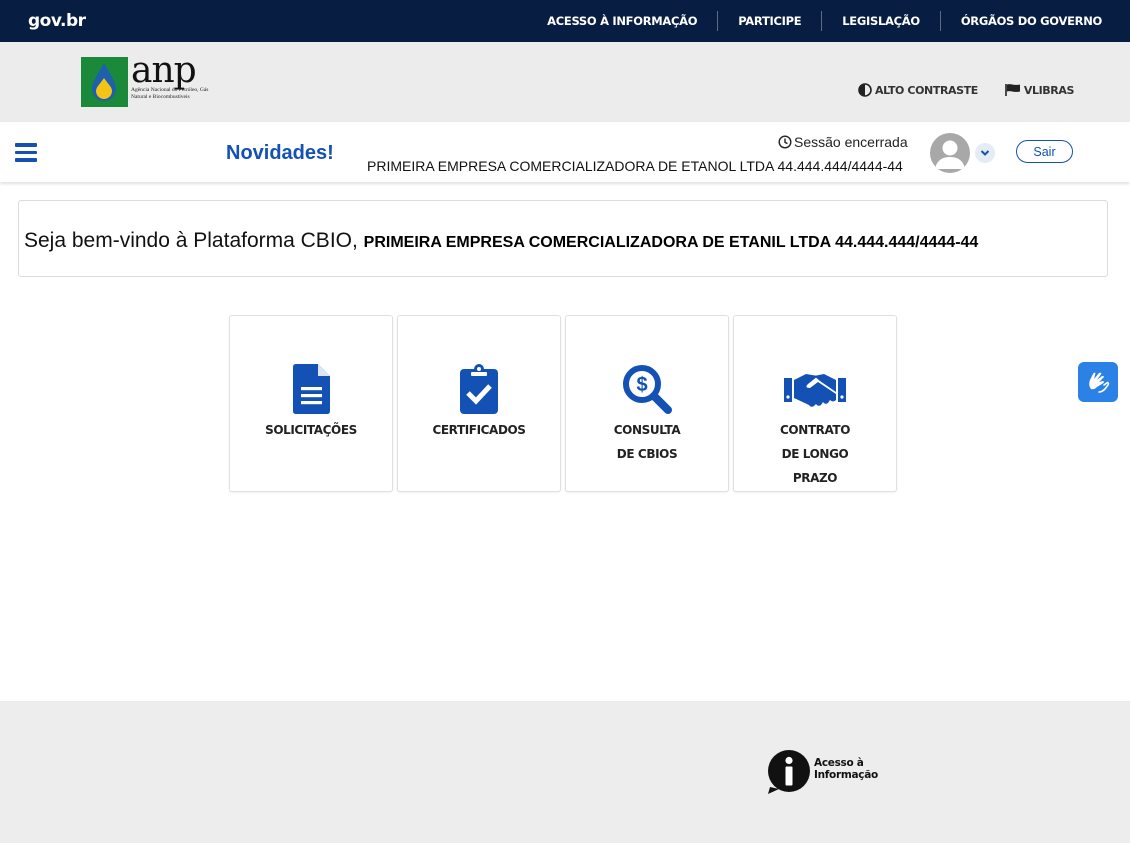  Describe the element at coordinates (311, 389) in the screenshot. I see `document-icon` at that location.